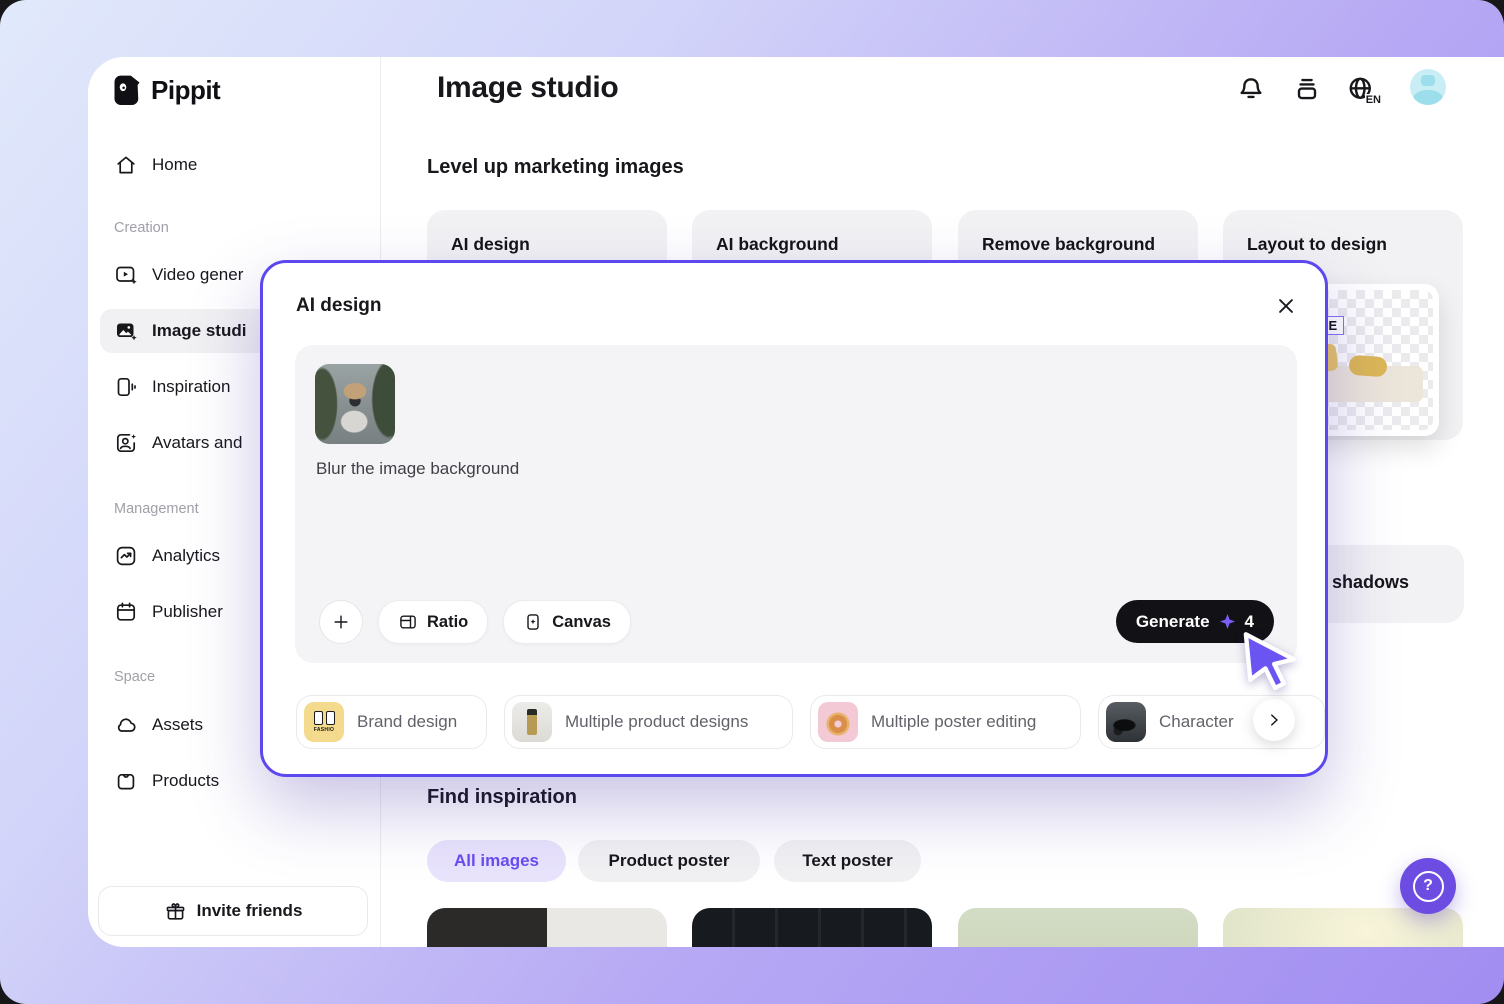 This screenshot has width=1504, height=1004. I want to click on avatars-icon, so click(126, 443).